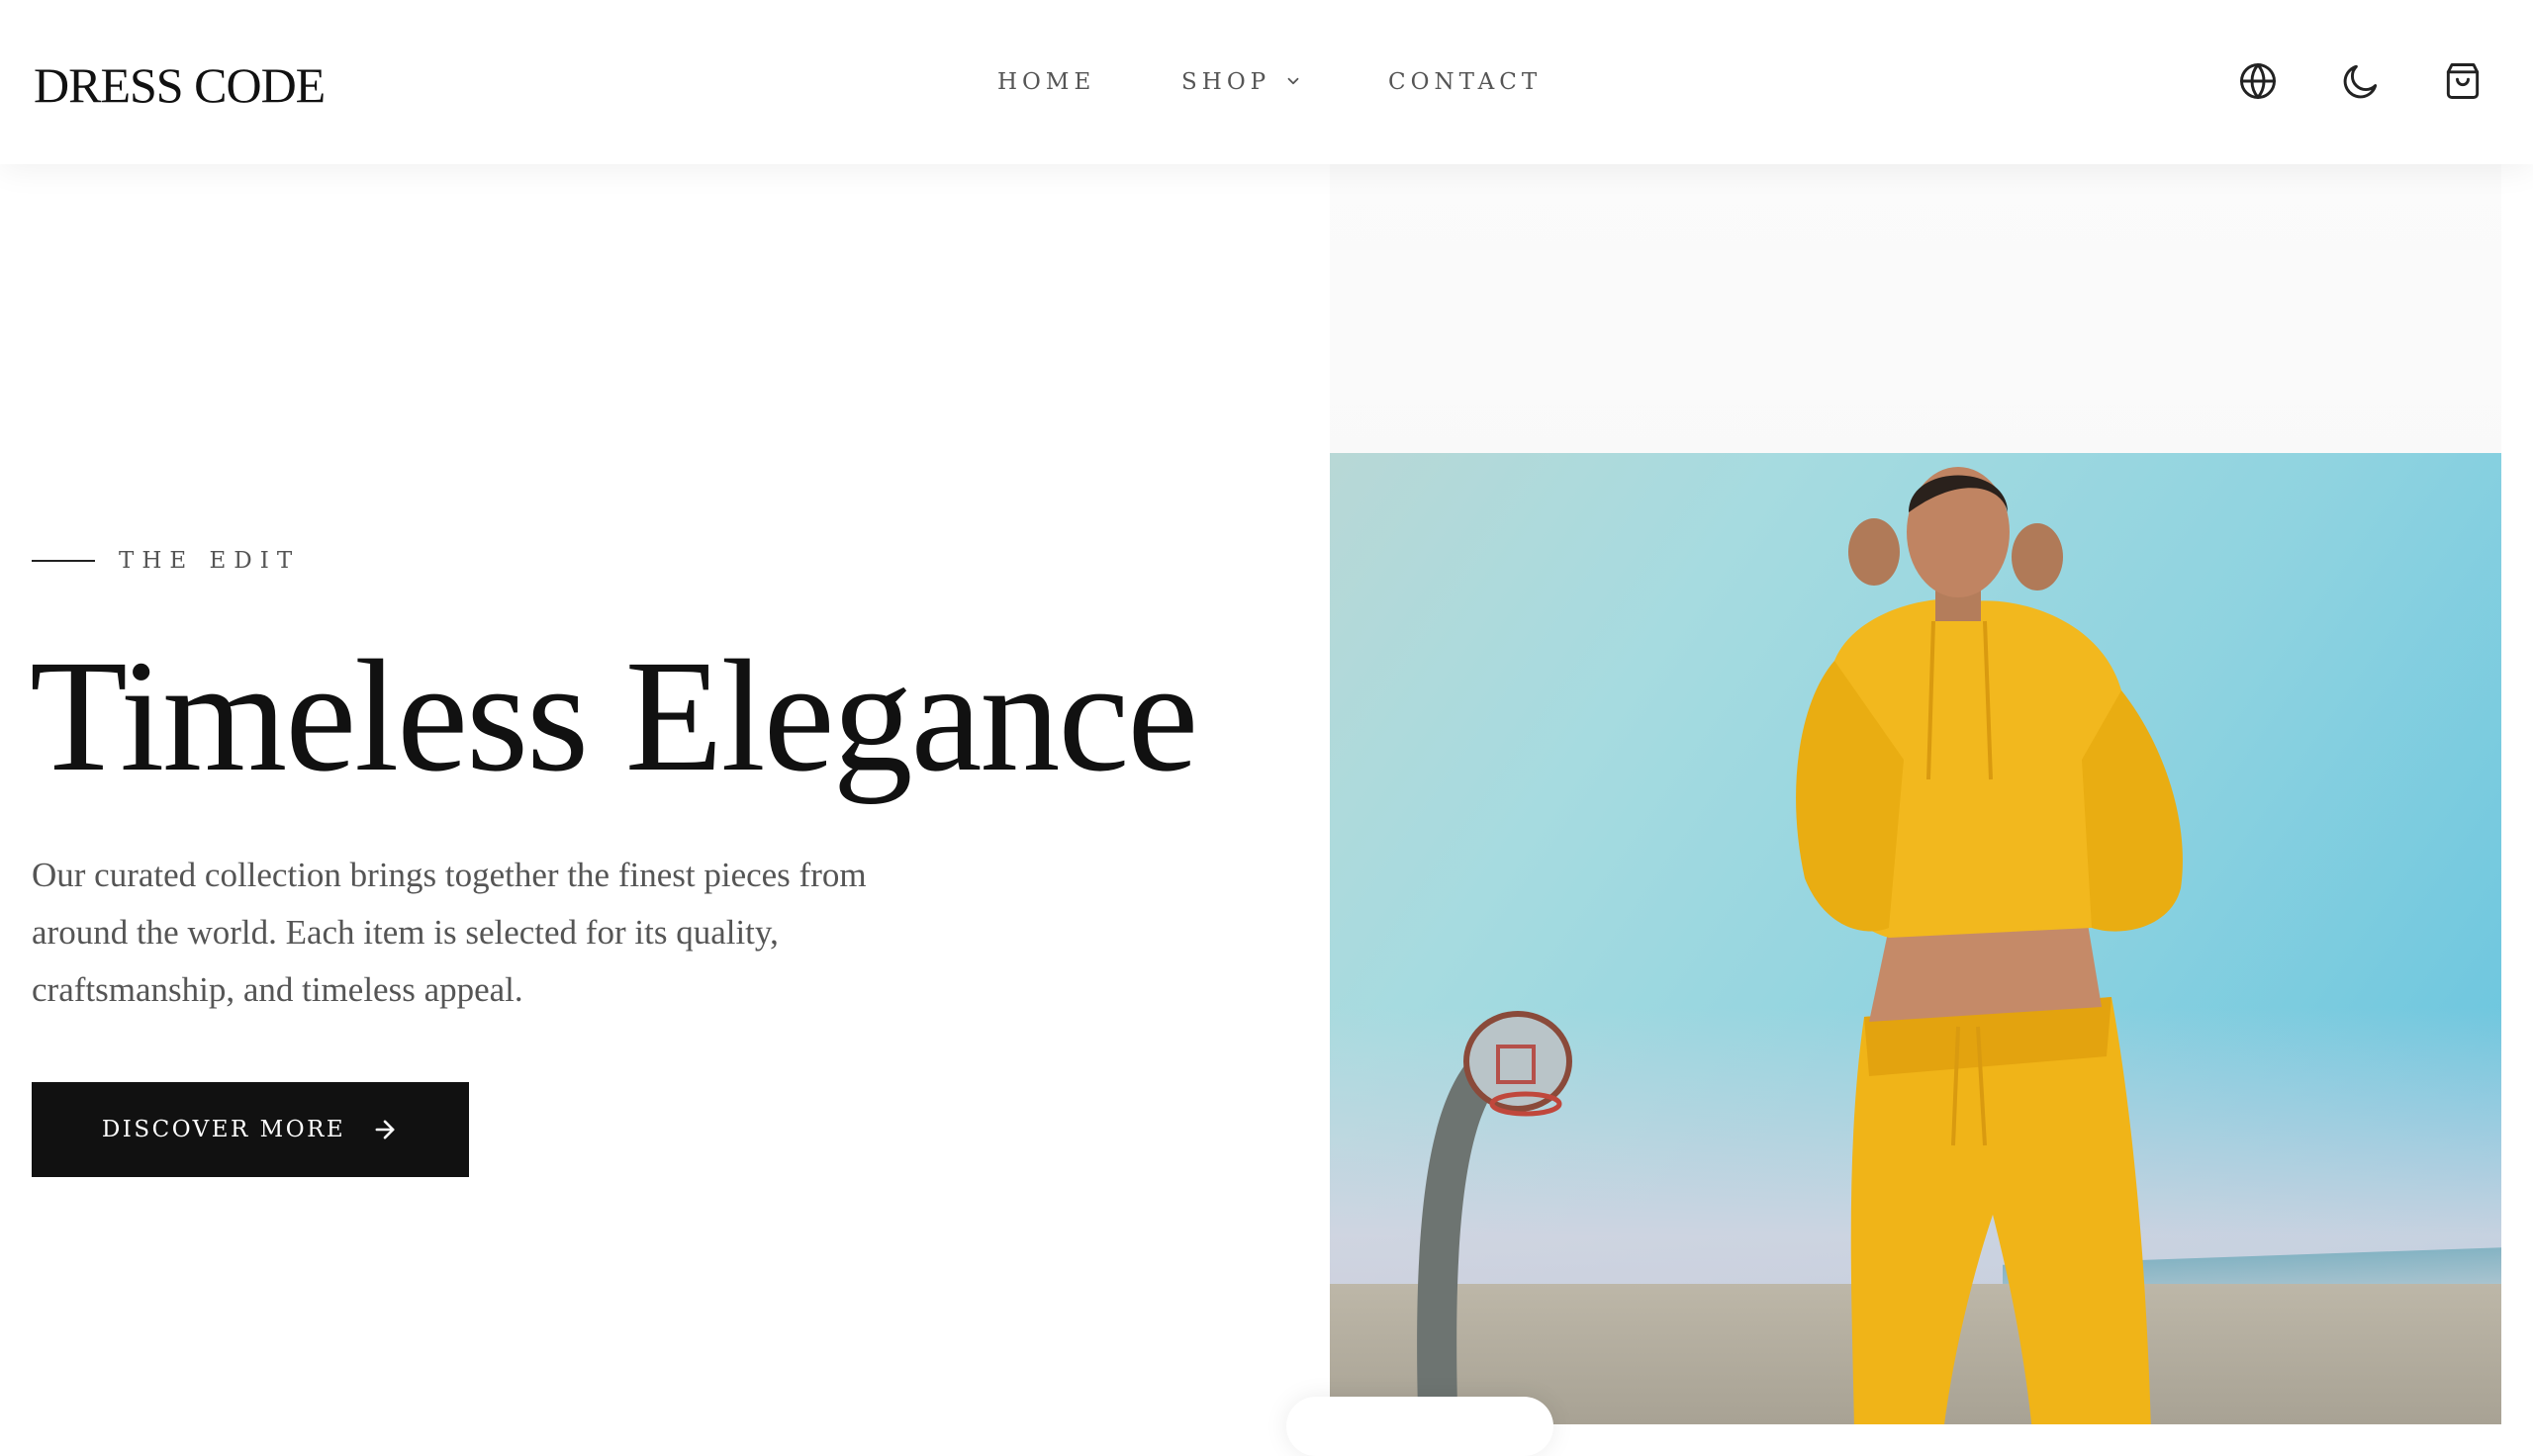 This screenshot has height=1456, width=2533. Describe the element at coordinates (614, 716) in the screenshot. I see `hero-title: Timeless Elegance` at that location.